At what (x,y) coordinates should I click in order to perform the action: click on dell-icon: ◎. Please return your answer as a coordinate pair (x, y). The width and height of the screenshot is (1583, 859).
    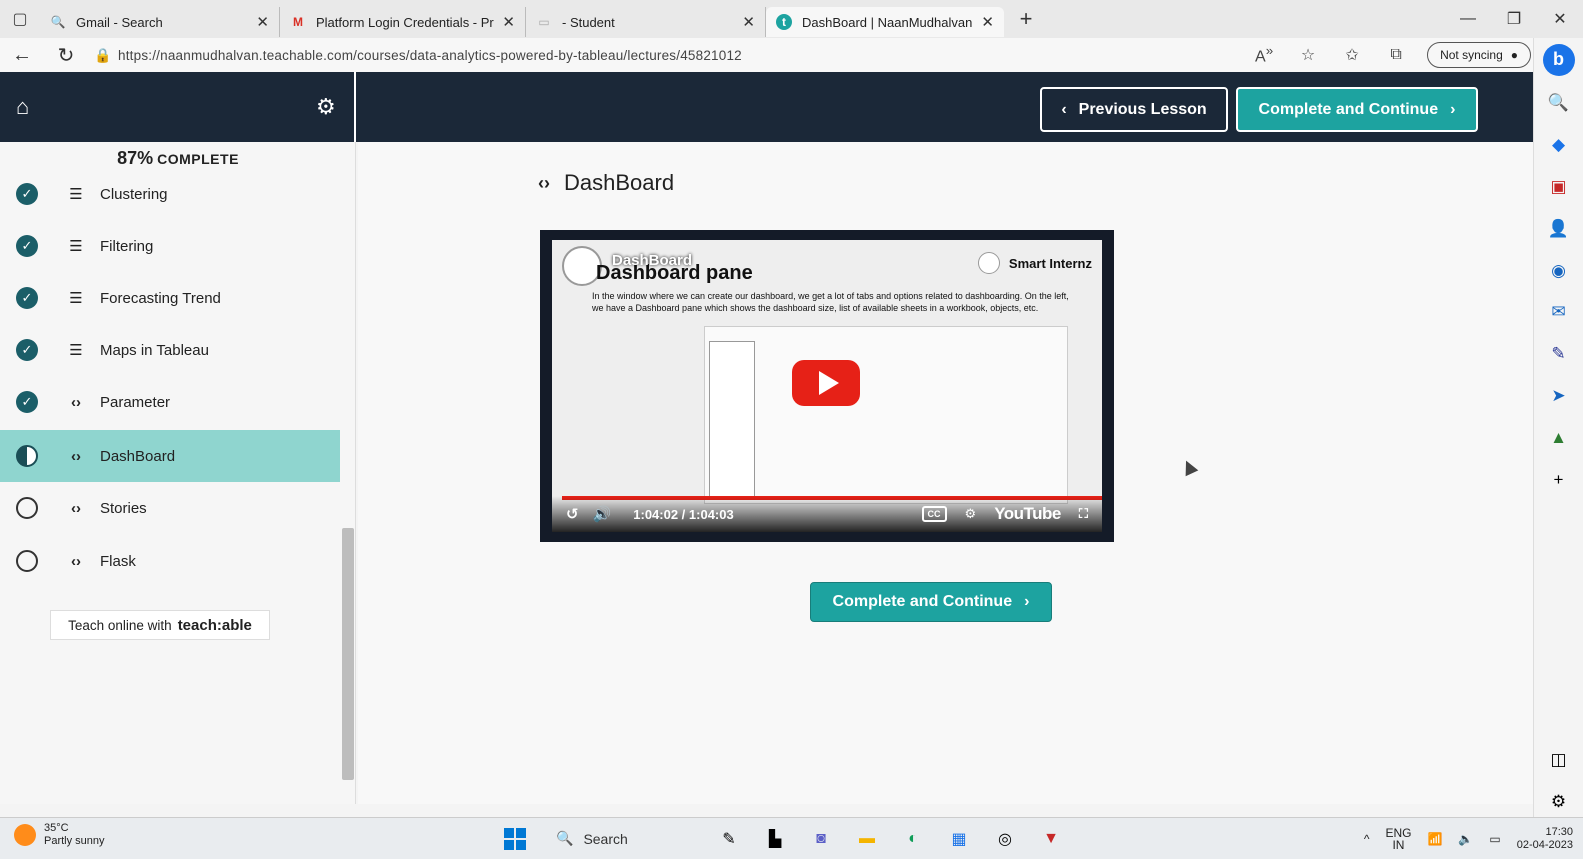
    Looking at the image, I should click on (1005, 839).